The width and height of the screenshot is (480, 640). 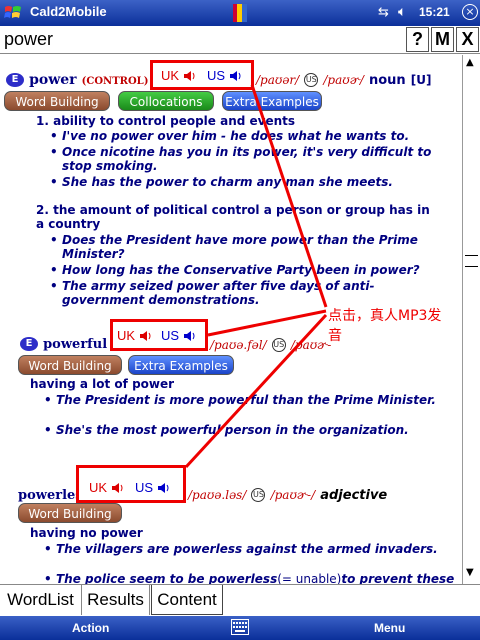 What do you see at coordinates (41, 600) in the screenshot?
I see `tab-wordlist: WordList` at bounding box center [41, 600].